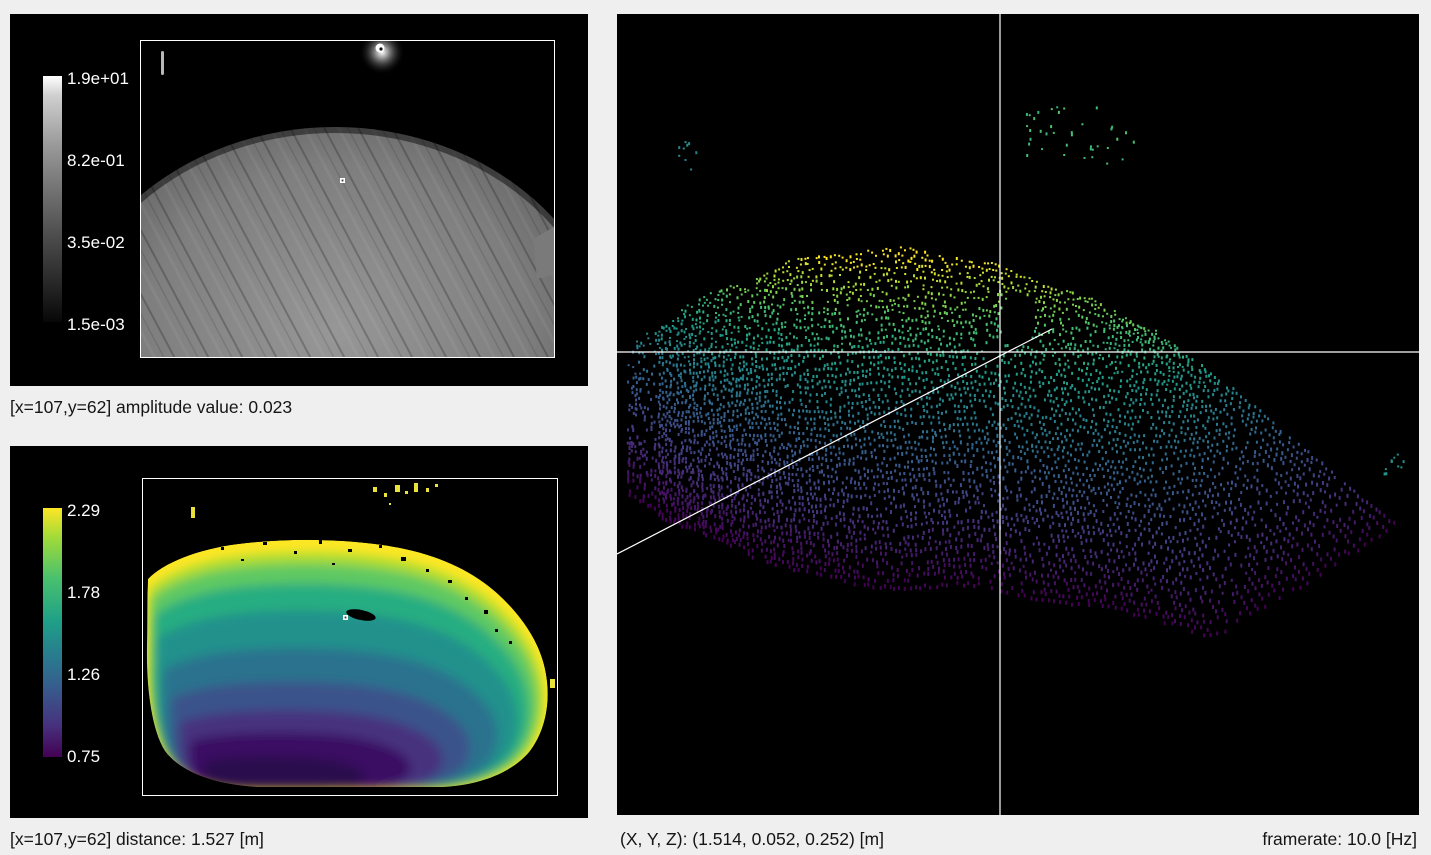 Image resolution: width=1431 pixels, height=855 pixels. Describe the element at coordinates (96, 160) in the screenshot. I see `amplitude-colorbar-tick: 8.2e-01` at that location.